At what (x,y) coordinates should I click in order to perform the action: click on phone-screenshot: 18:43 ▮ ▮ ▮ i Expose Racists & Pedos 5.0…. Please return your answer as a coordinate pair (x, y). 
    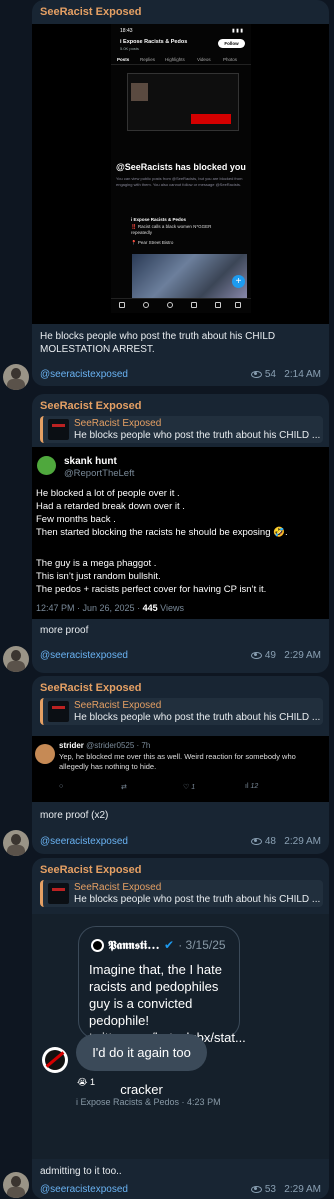
    Looking at the image, I should click on (181, 168).